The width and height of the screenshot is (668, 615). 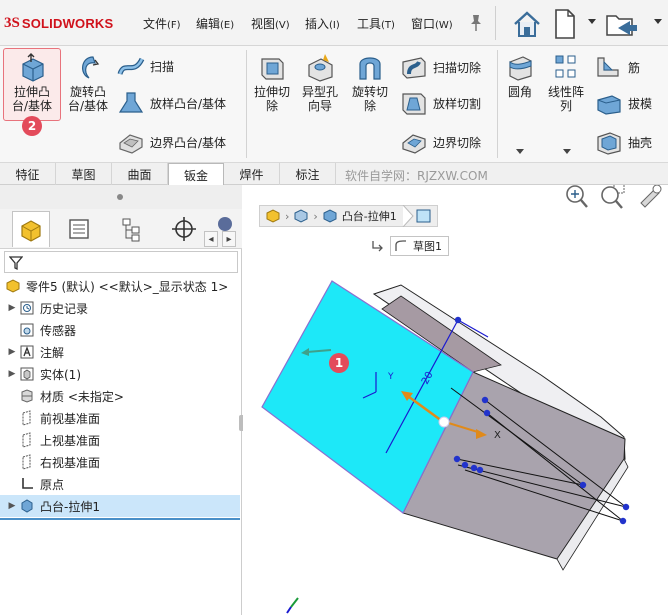 I want to click on tree-item-front-plane: 前视基准面, so click(x=120, y=418).